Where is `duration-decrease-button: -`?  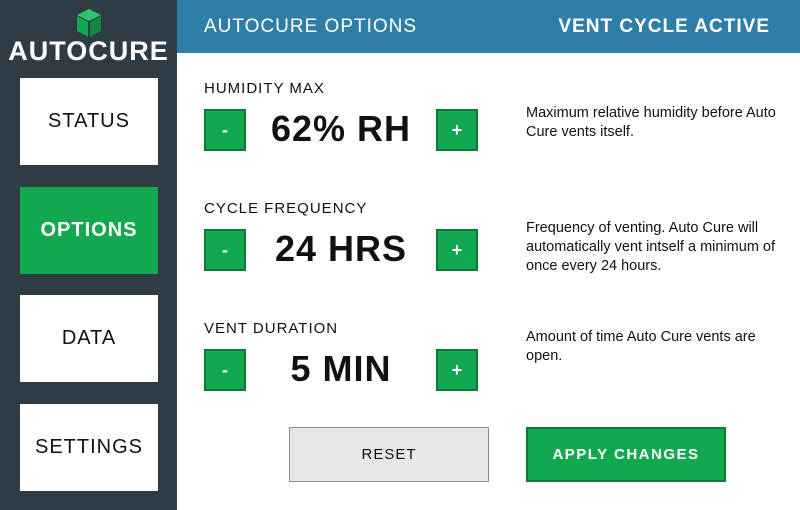
duration-decrease-button: - is located at coordinates (225, 370).